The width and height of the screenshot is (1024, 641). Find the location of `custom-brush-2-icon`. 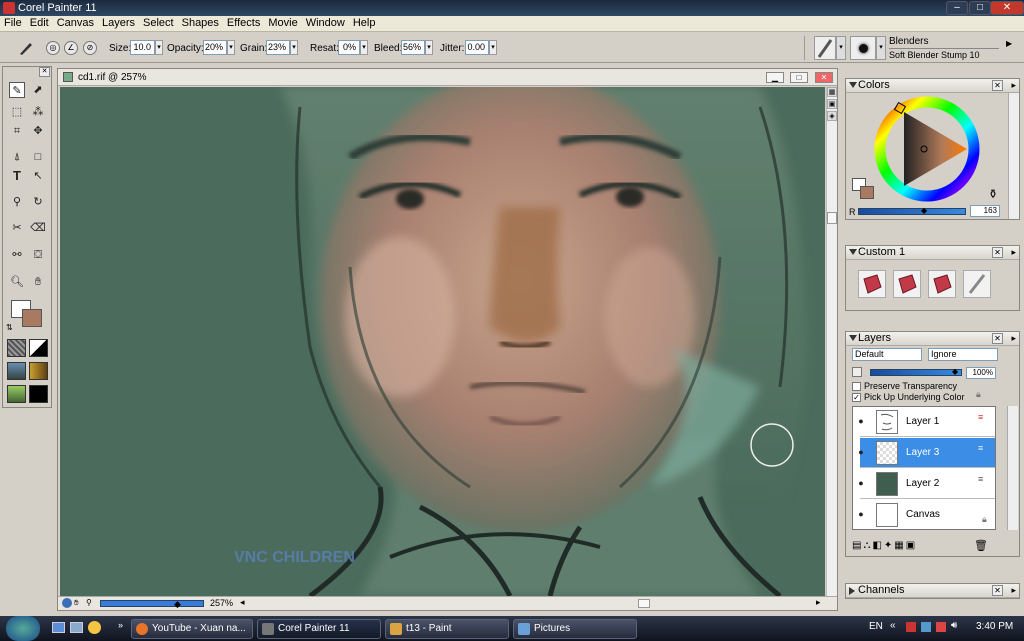

custom-brush-2-icon is located at coordinates (907, 284).